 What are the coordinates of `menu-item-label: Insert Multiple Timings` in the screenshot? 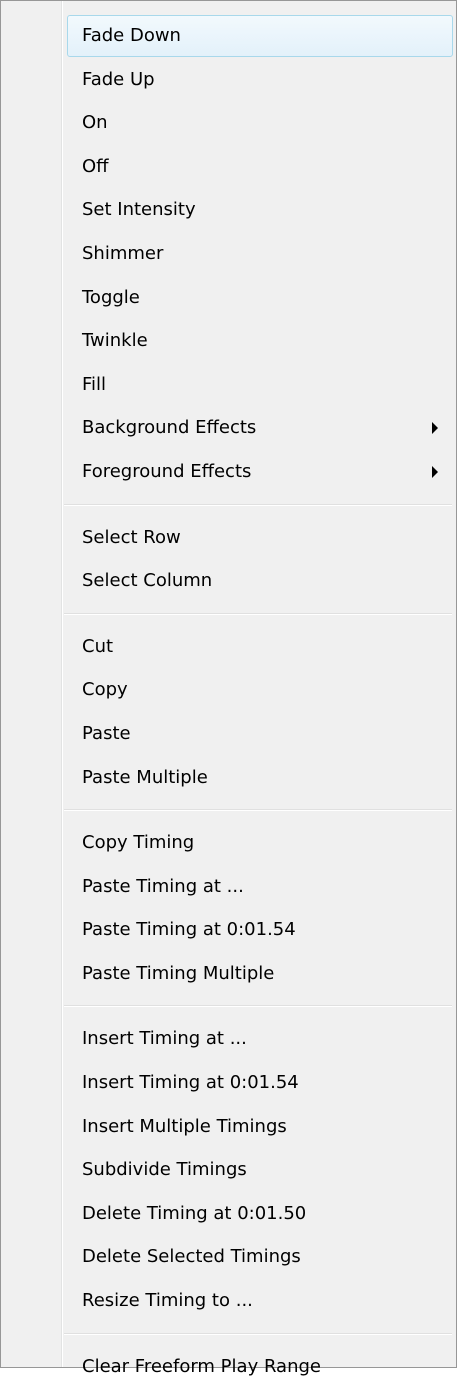 It's located at (184, 1126).